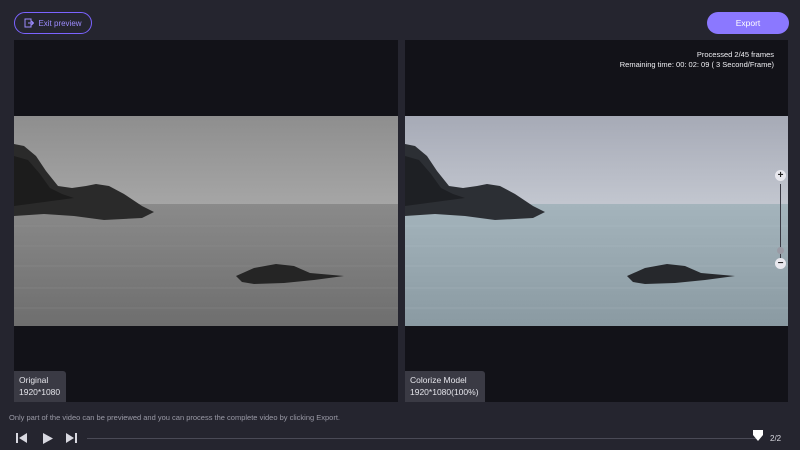  What do you see at coordinates (29, 23) in the screenshot?
I see `exit-icon` at bounding box center [29, 23].